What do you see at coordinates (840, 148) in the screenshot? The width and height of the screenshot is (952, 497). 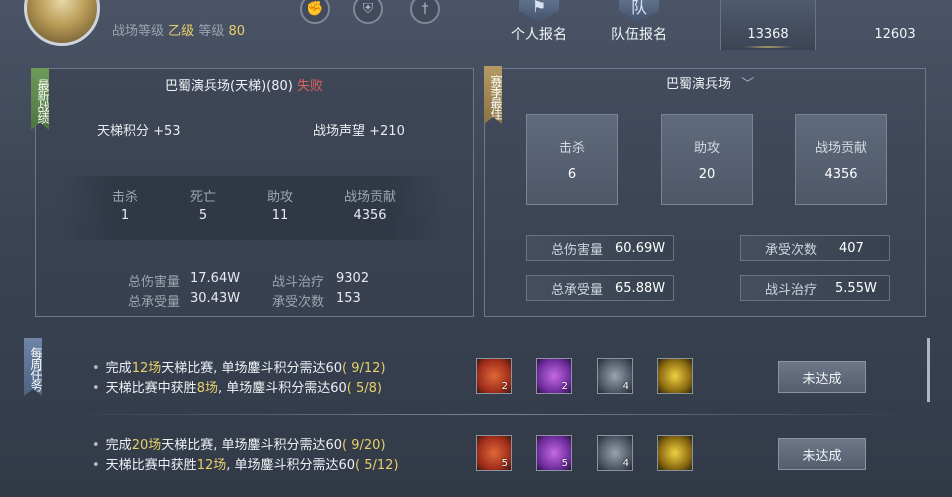 I see `season-contribution-label: 战场贡献` at bounding box center [840, 148].